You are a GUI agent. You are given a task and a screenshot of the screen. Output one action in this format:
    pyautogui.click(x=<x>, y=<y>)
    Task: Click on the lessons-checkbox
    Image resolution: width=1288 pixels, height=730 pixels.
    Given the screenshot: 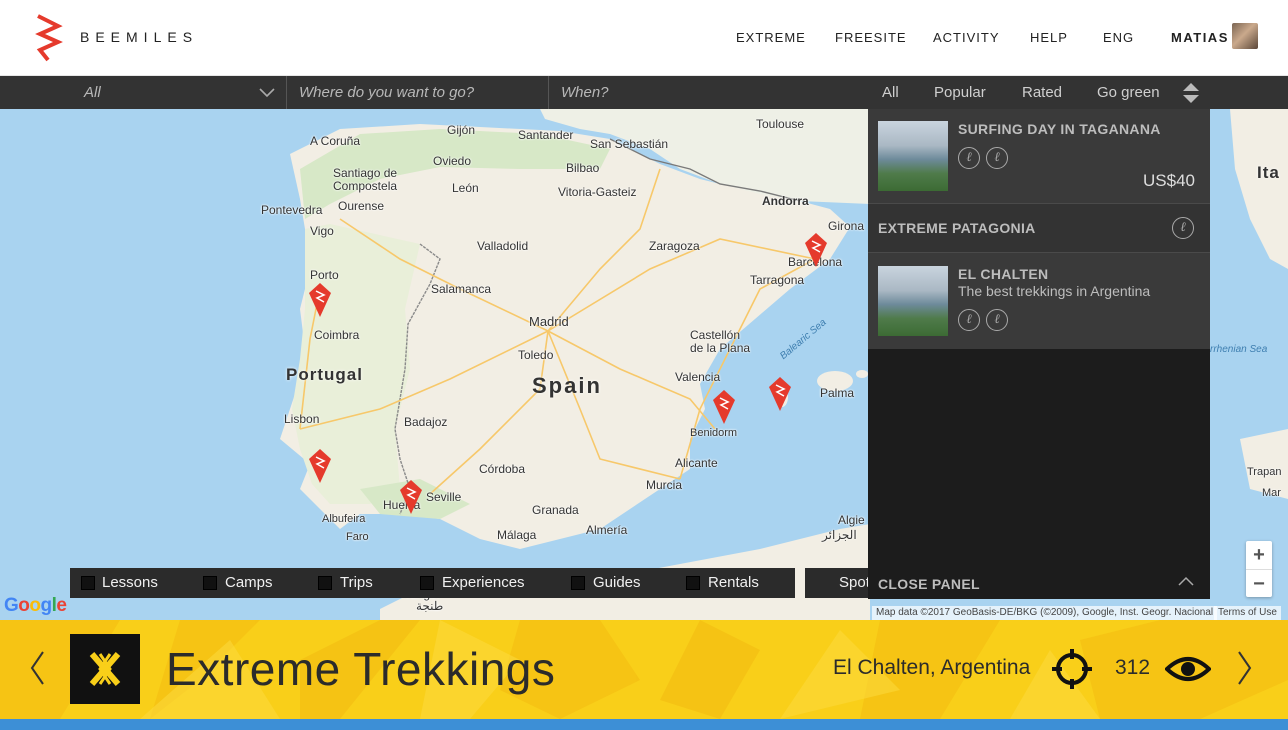 What is the action you would take?
    pyautogui.click(x=88, y=583)
    